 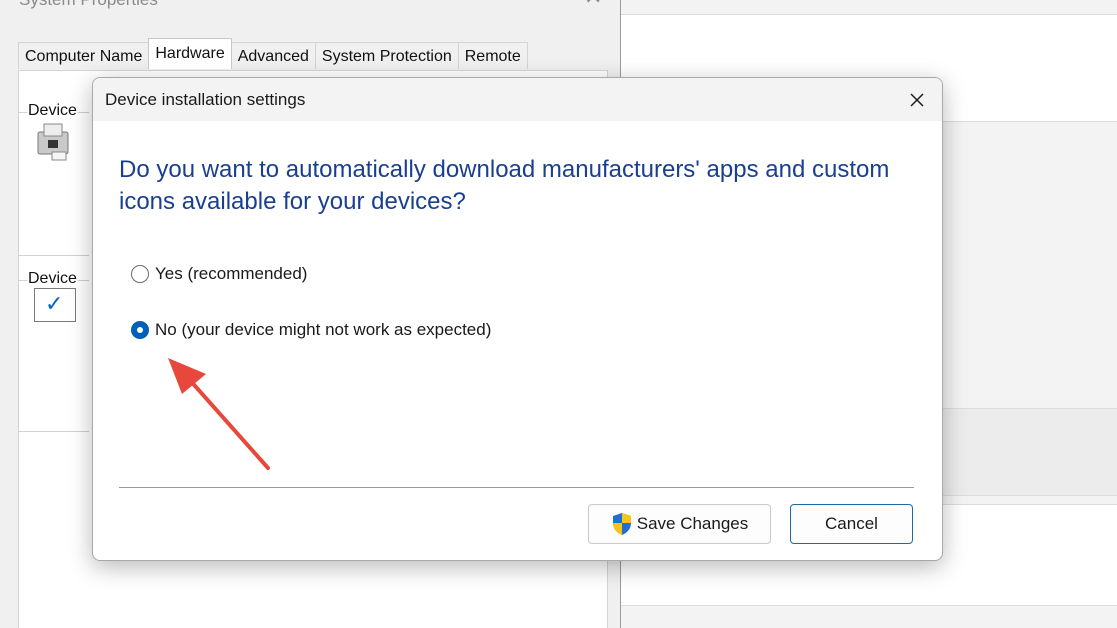 I want to click on cancel-button-label: Cancel, so click(x=851, y=523).